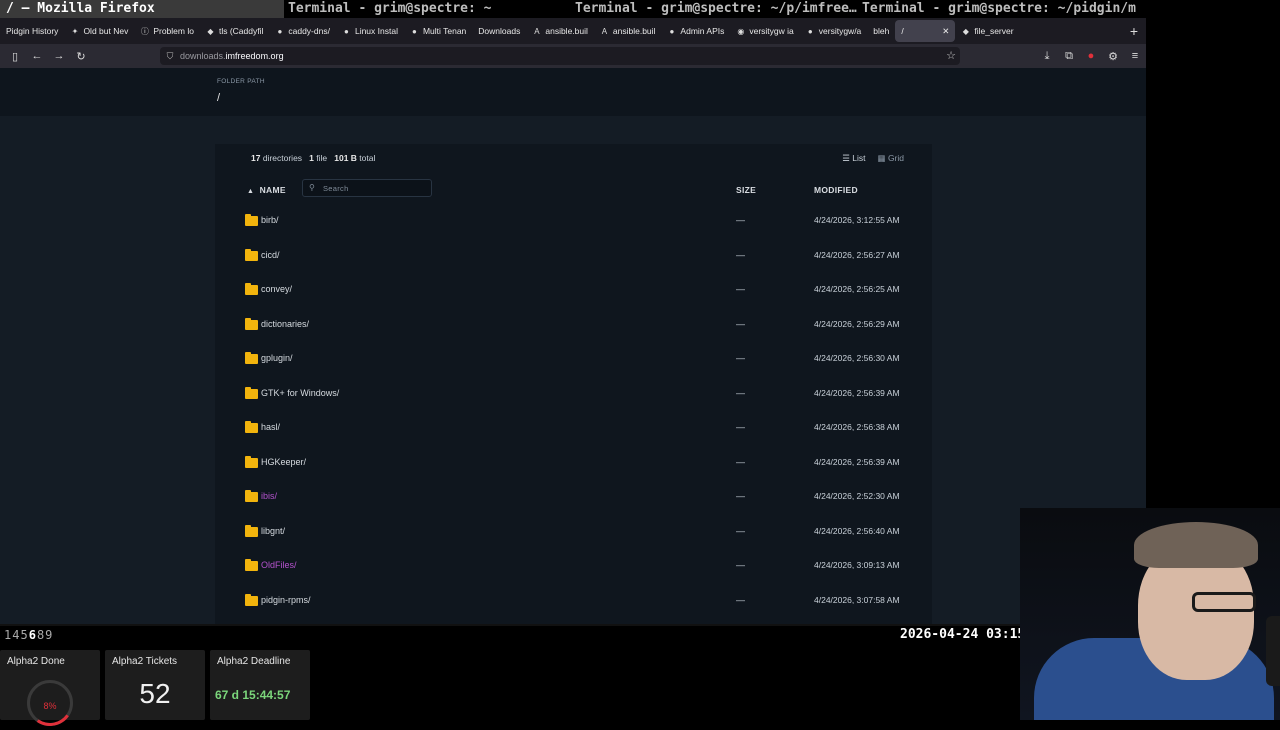 This screenshot has height=730, width=1280. I want to click on sort-asc-icon: ▲, so click(251, 191).